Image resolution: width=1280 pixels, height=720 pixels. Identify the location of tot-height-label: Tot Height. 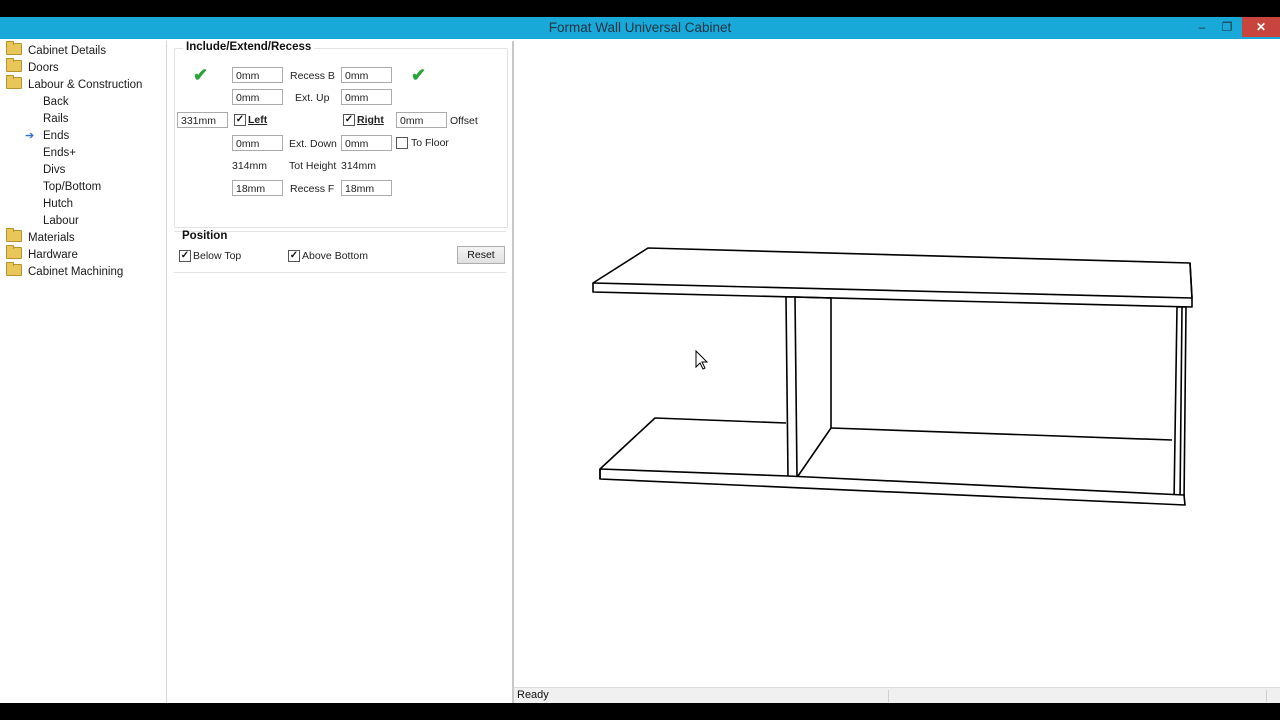
(313, 166).